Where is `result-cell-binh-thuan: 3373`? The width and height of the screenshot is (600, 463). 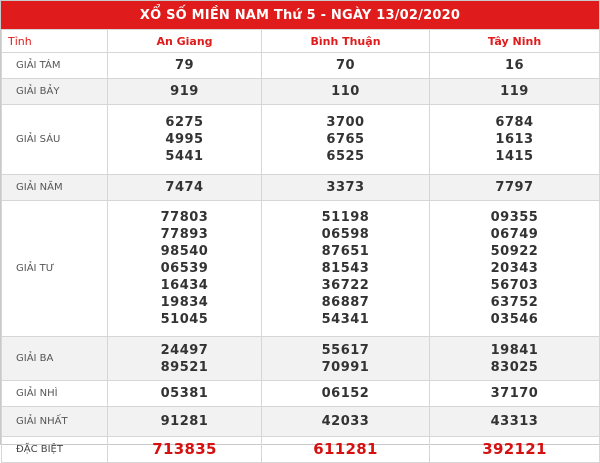 result-cell-binh-thuan: 3373 is located at coordinates (345, 187).